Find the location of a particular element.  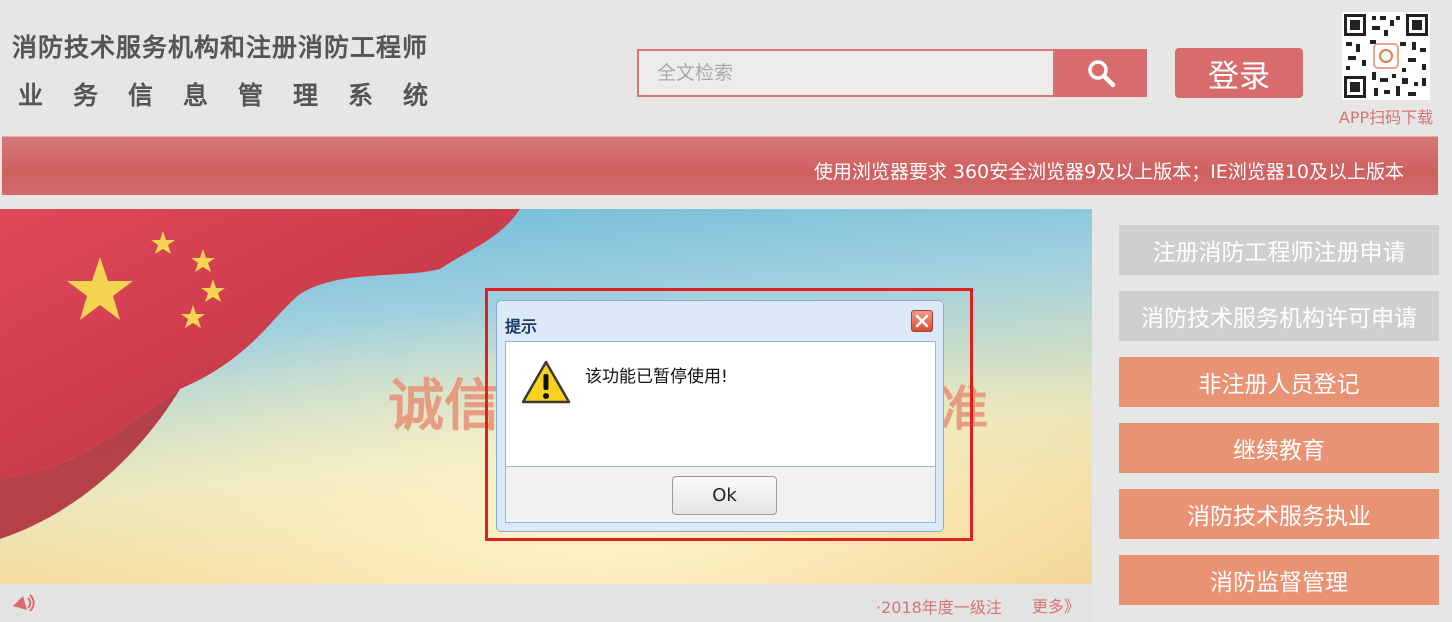

ok-button: Ok is located at coordinates (724, 495).